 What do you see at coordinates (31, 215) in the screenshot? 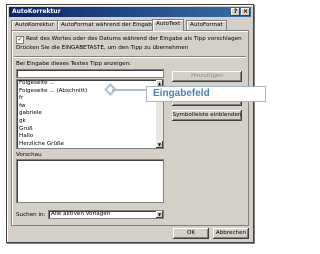
I see `search-in-label: Suchen in:` at bounding box center [31, 215].